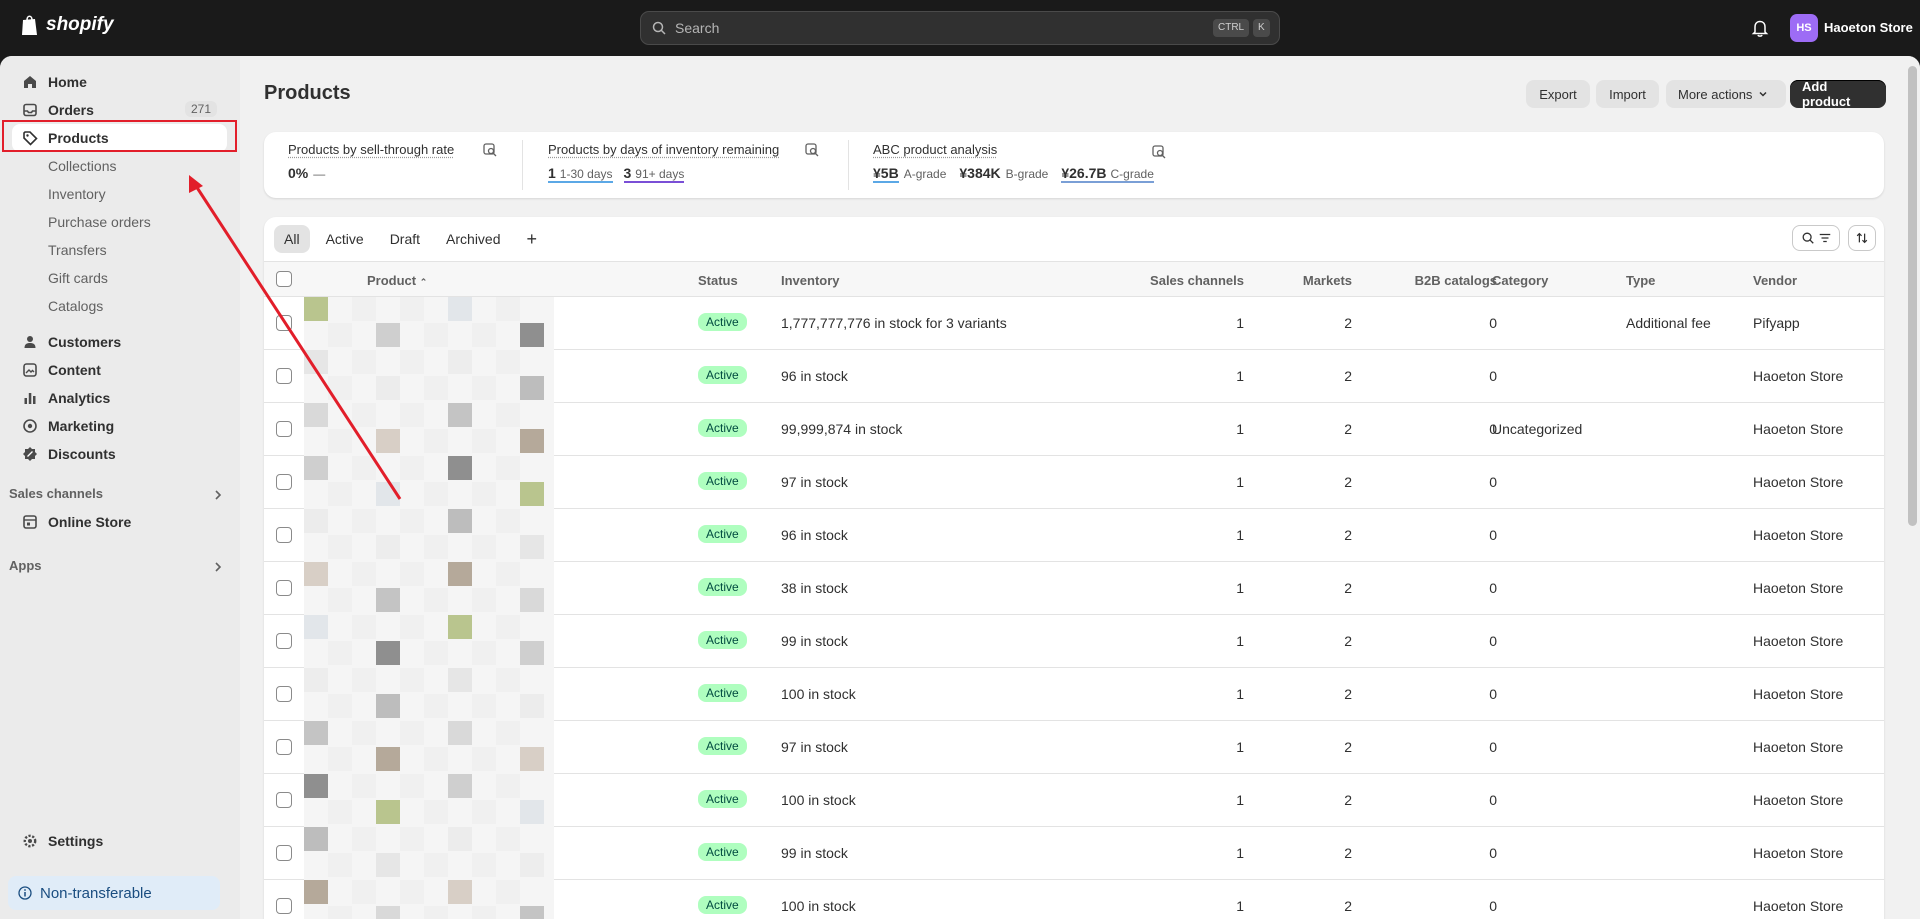 The width and height of the screenshot is (1920, 919). Describe the element at coordinates (664, 149) in the screenshot. I see `card-title: Products by days of inventory remaining` at that location.